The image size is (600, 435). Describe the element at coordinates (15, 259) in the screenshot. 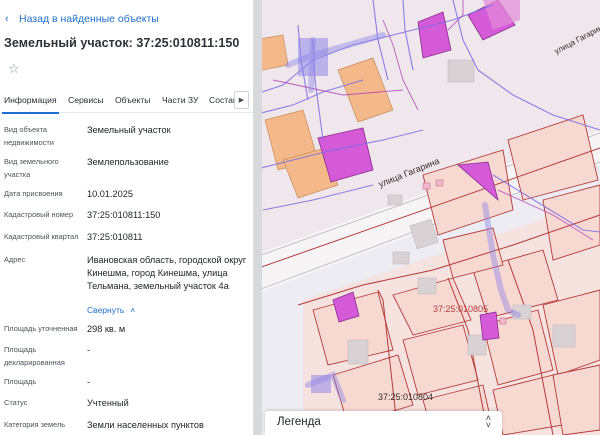

I see `detail-label: Адрес` at that location.